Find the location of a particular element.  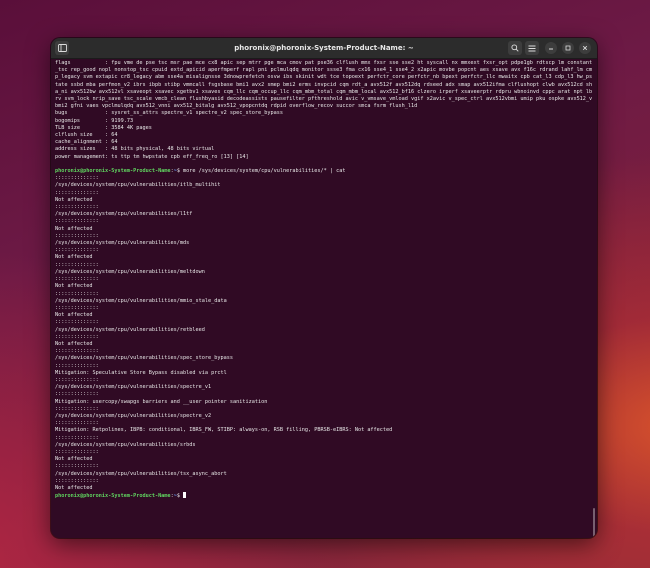

prompt-line: phoronix@phoronix-System-Product-Name:~$ is located at coordinates (324, 496).